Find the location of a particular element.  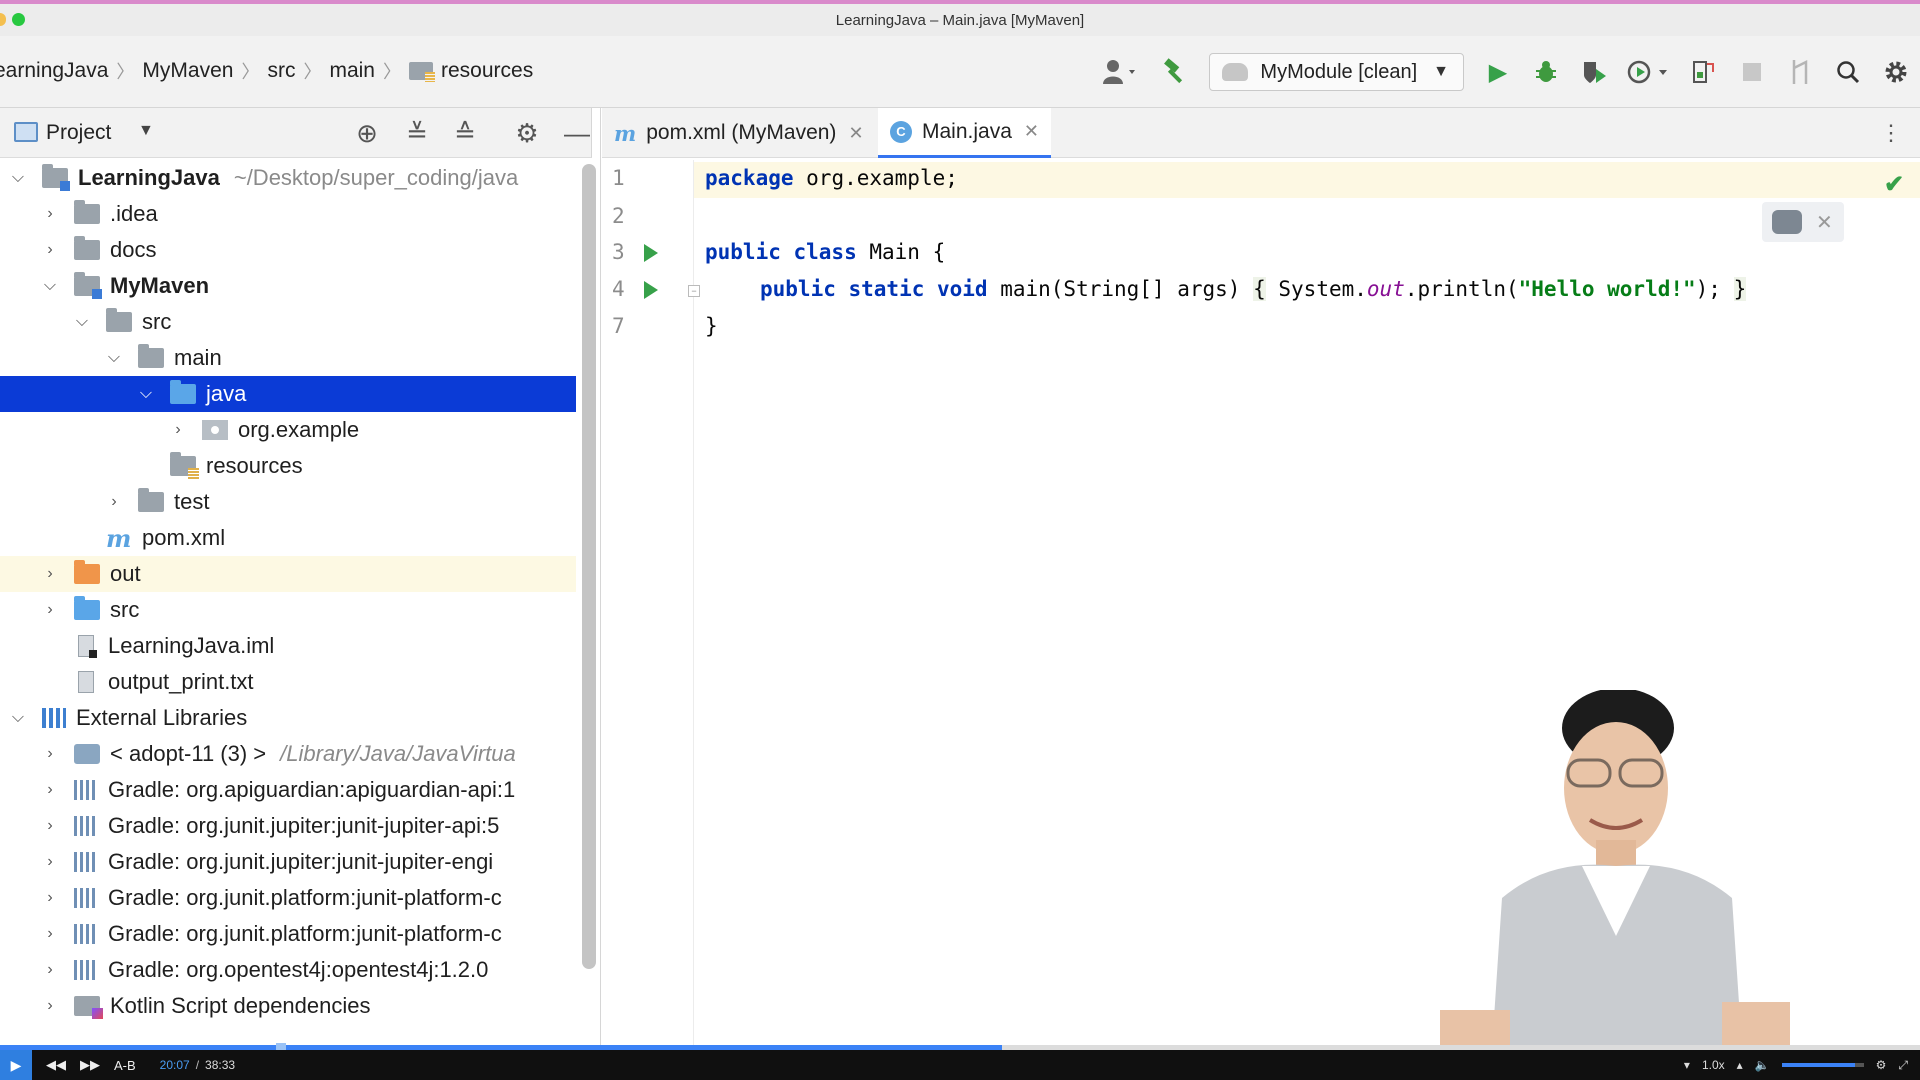

volume-icon: 🔈 is located at coordinates (1762, 1065).